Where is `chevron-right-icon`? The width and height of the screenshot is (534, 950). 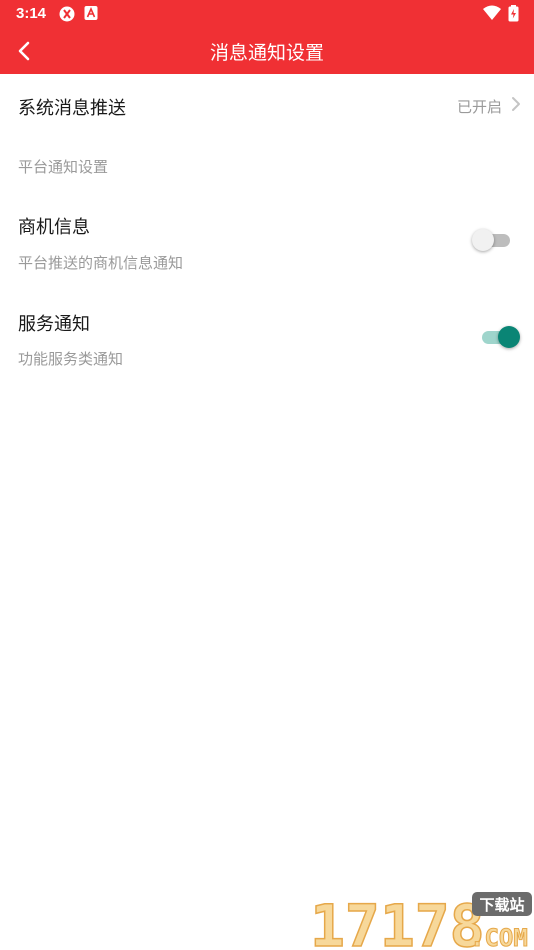
chevron-right-icon is located at coordinates (516, 104).